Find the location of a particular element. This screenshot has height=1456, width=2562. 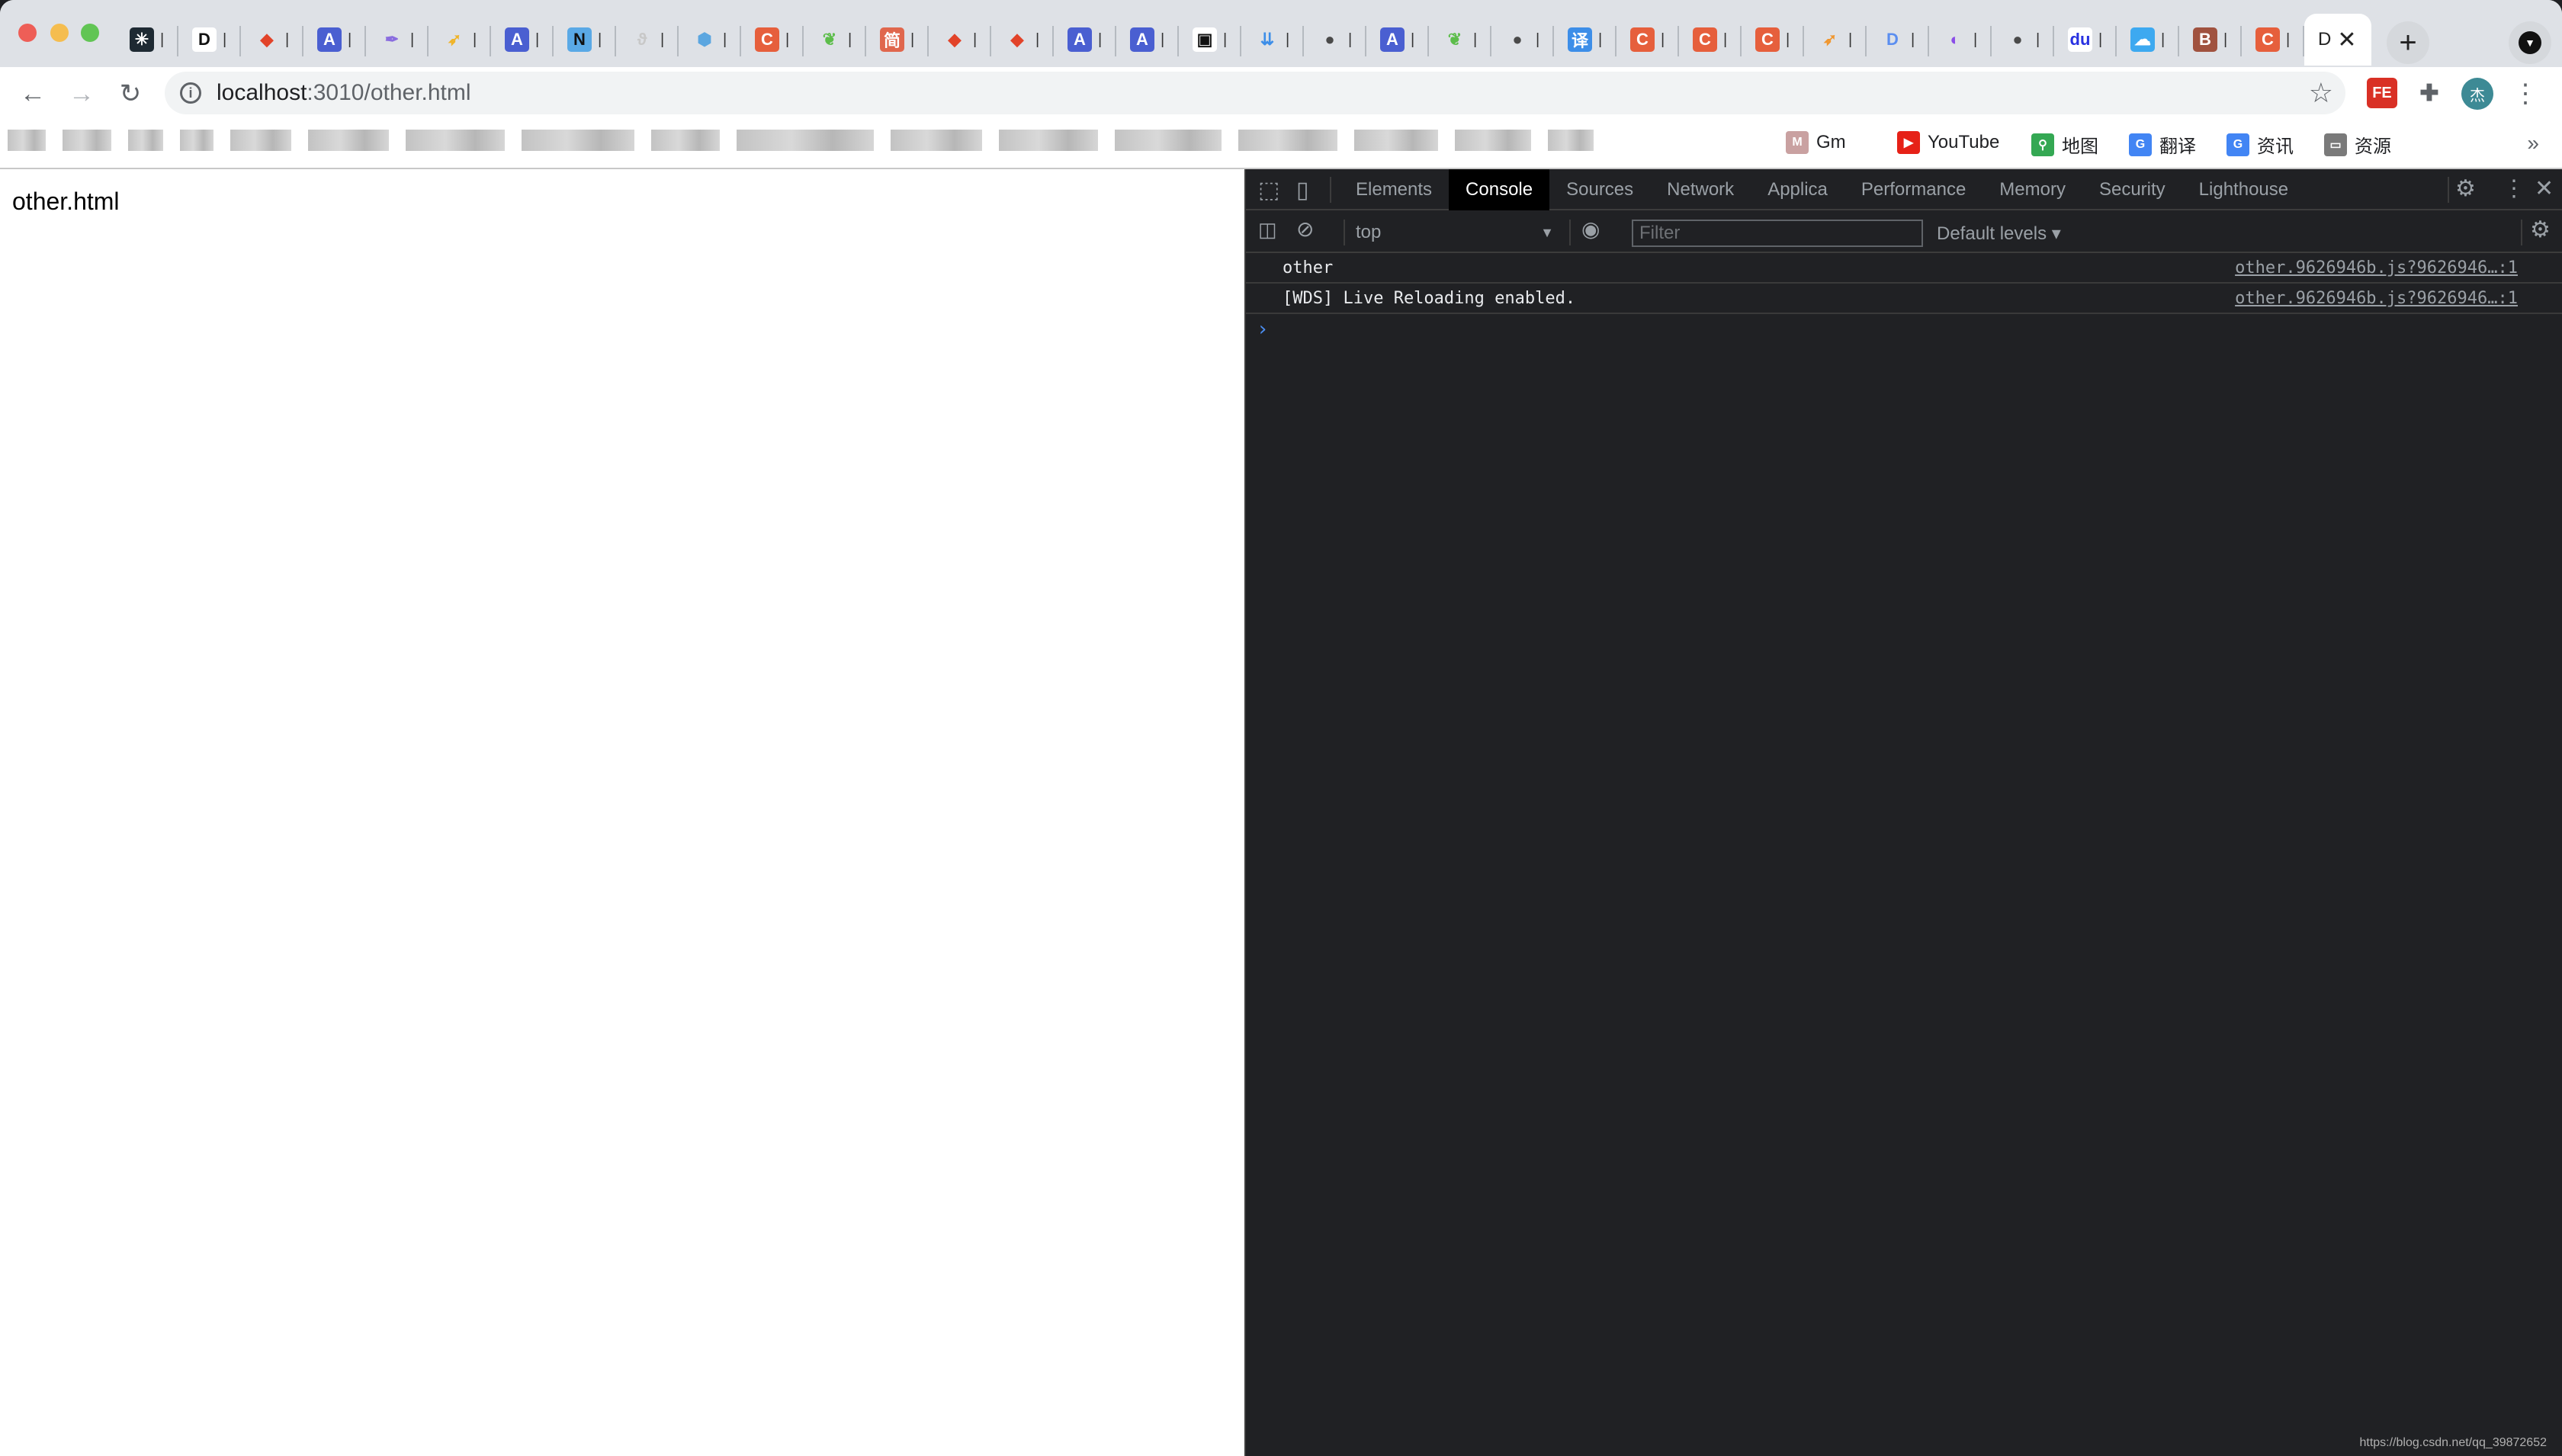

devtools-tab-applica: Applica is located at coordinates (1797, 189).